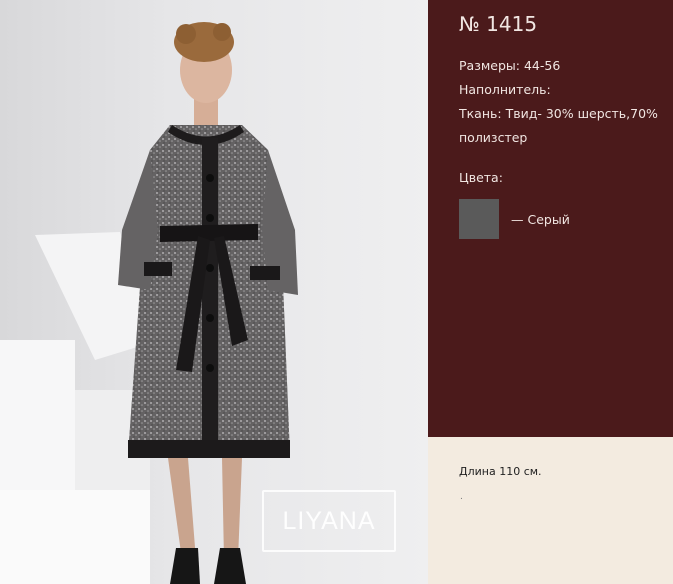 The height and width of the screenshot is (584, 673). I want to click on left-leg, so click(182, 509).